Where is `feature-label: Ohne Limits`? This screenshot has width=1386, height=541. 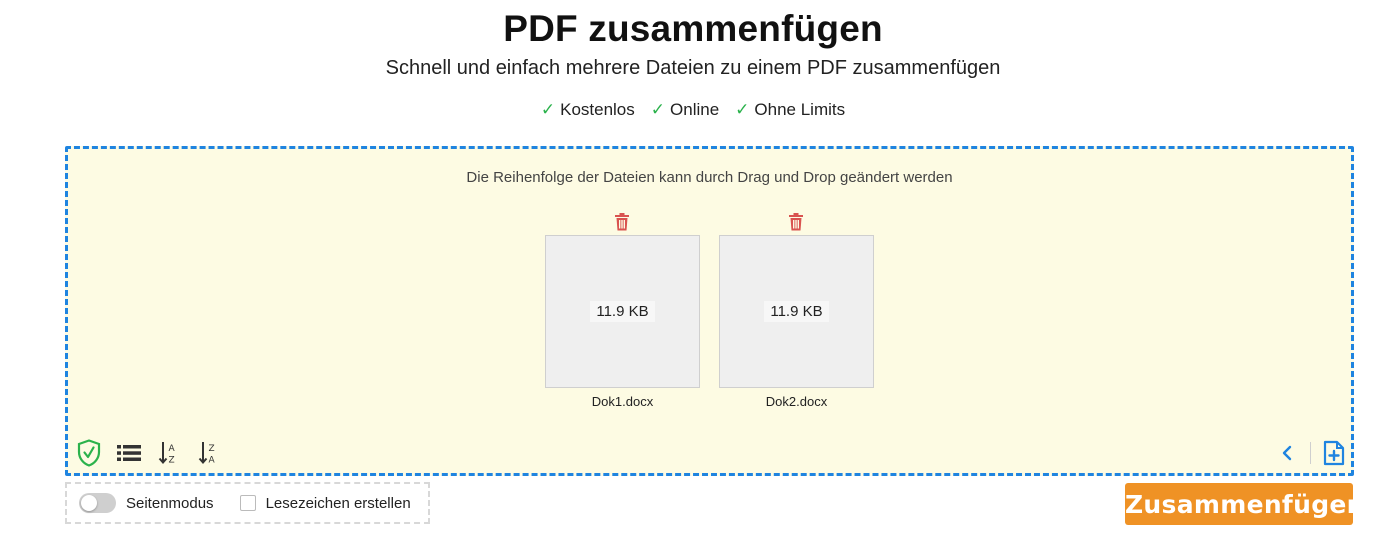 feature-label: Ohne Limits is located at coordinates (800, 109).